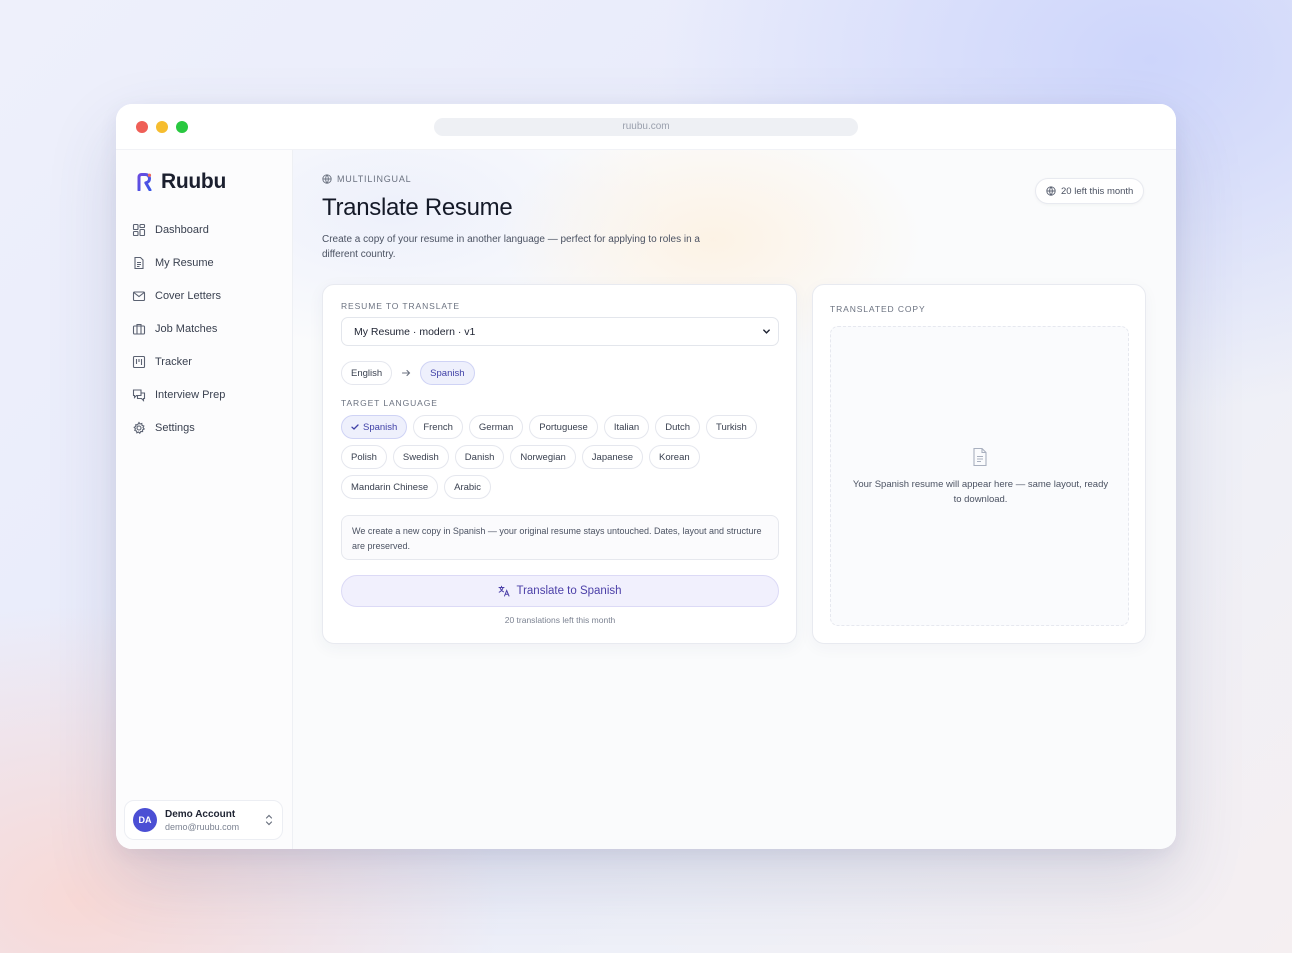 The height and width of the screenshot is (953, 1292). Describe the element at coordinates (543, 457) in the screenshot. I see `language-option-norwegian: Norwegian` at that location.